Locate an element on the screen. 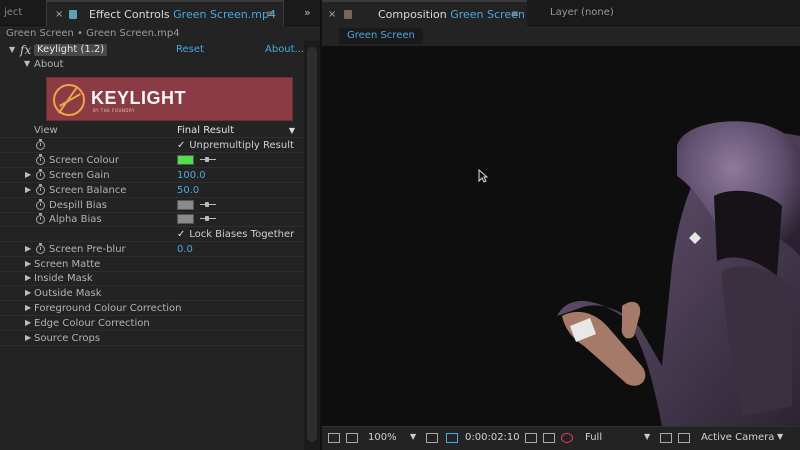  resolution-value: Full is located at coordinates (593, 437).